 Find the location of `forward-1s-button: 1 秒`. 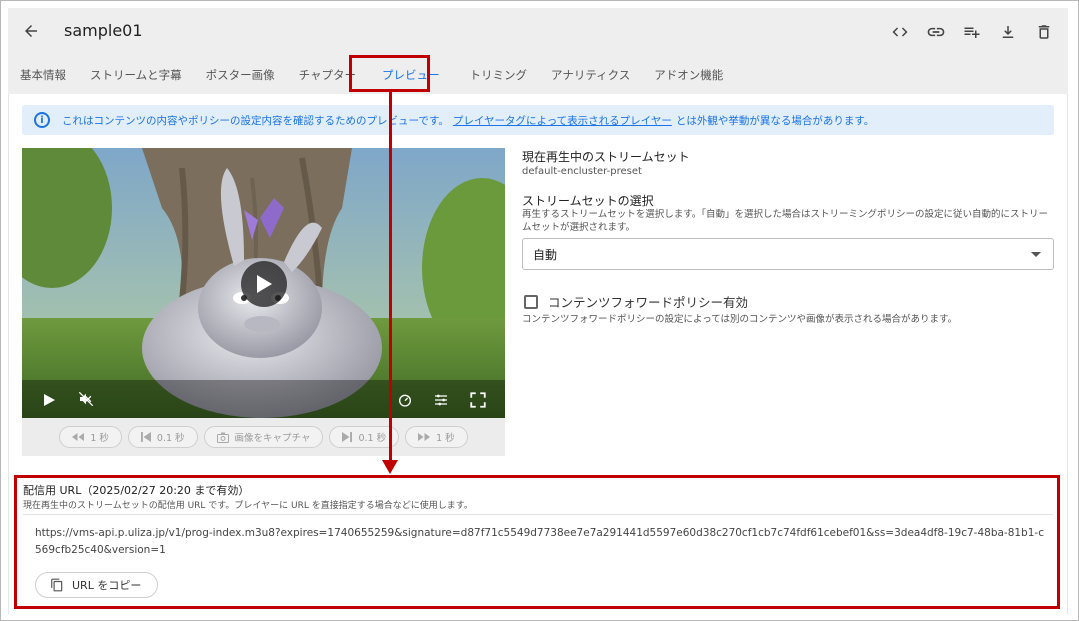

forward-1s-button: 1 秒 is located at coordinates (436, 437).